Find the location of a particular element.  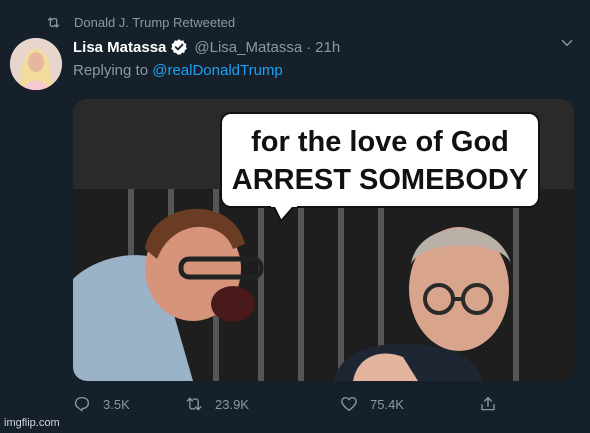

avatar is located at coordinates (36, 64).